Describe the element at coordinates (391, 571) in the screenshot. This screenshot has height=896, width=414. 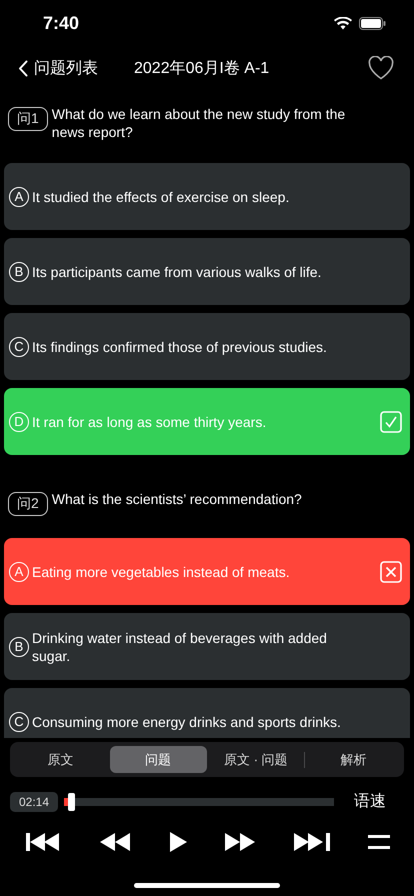
I see `checkbox-cross-icon` at that location.